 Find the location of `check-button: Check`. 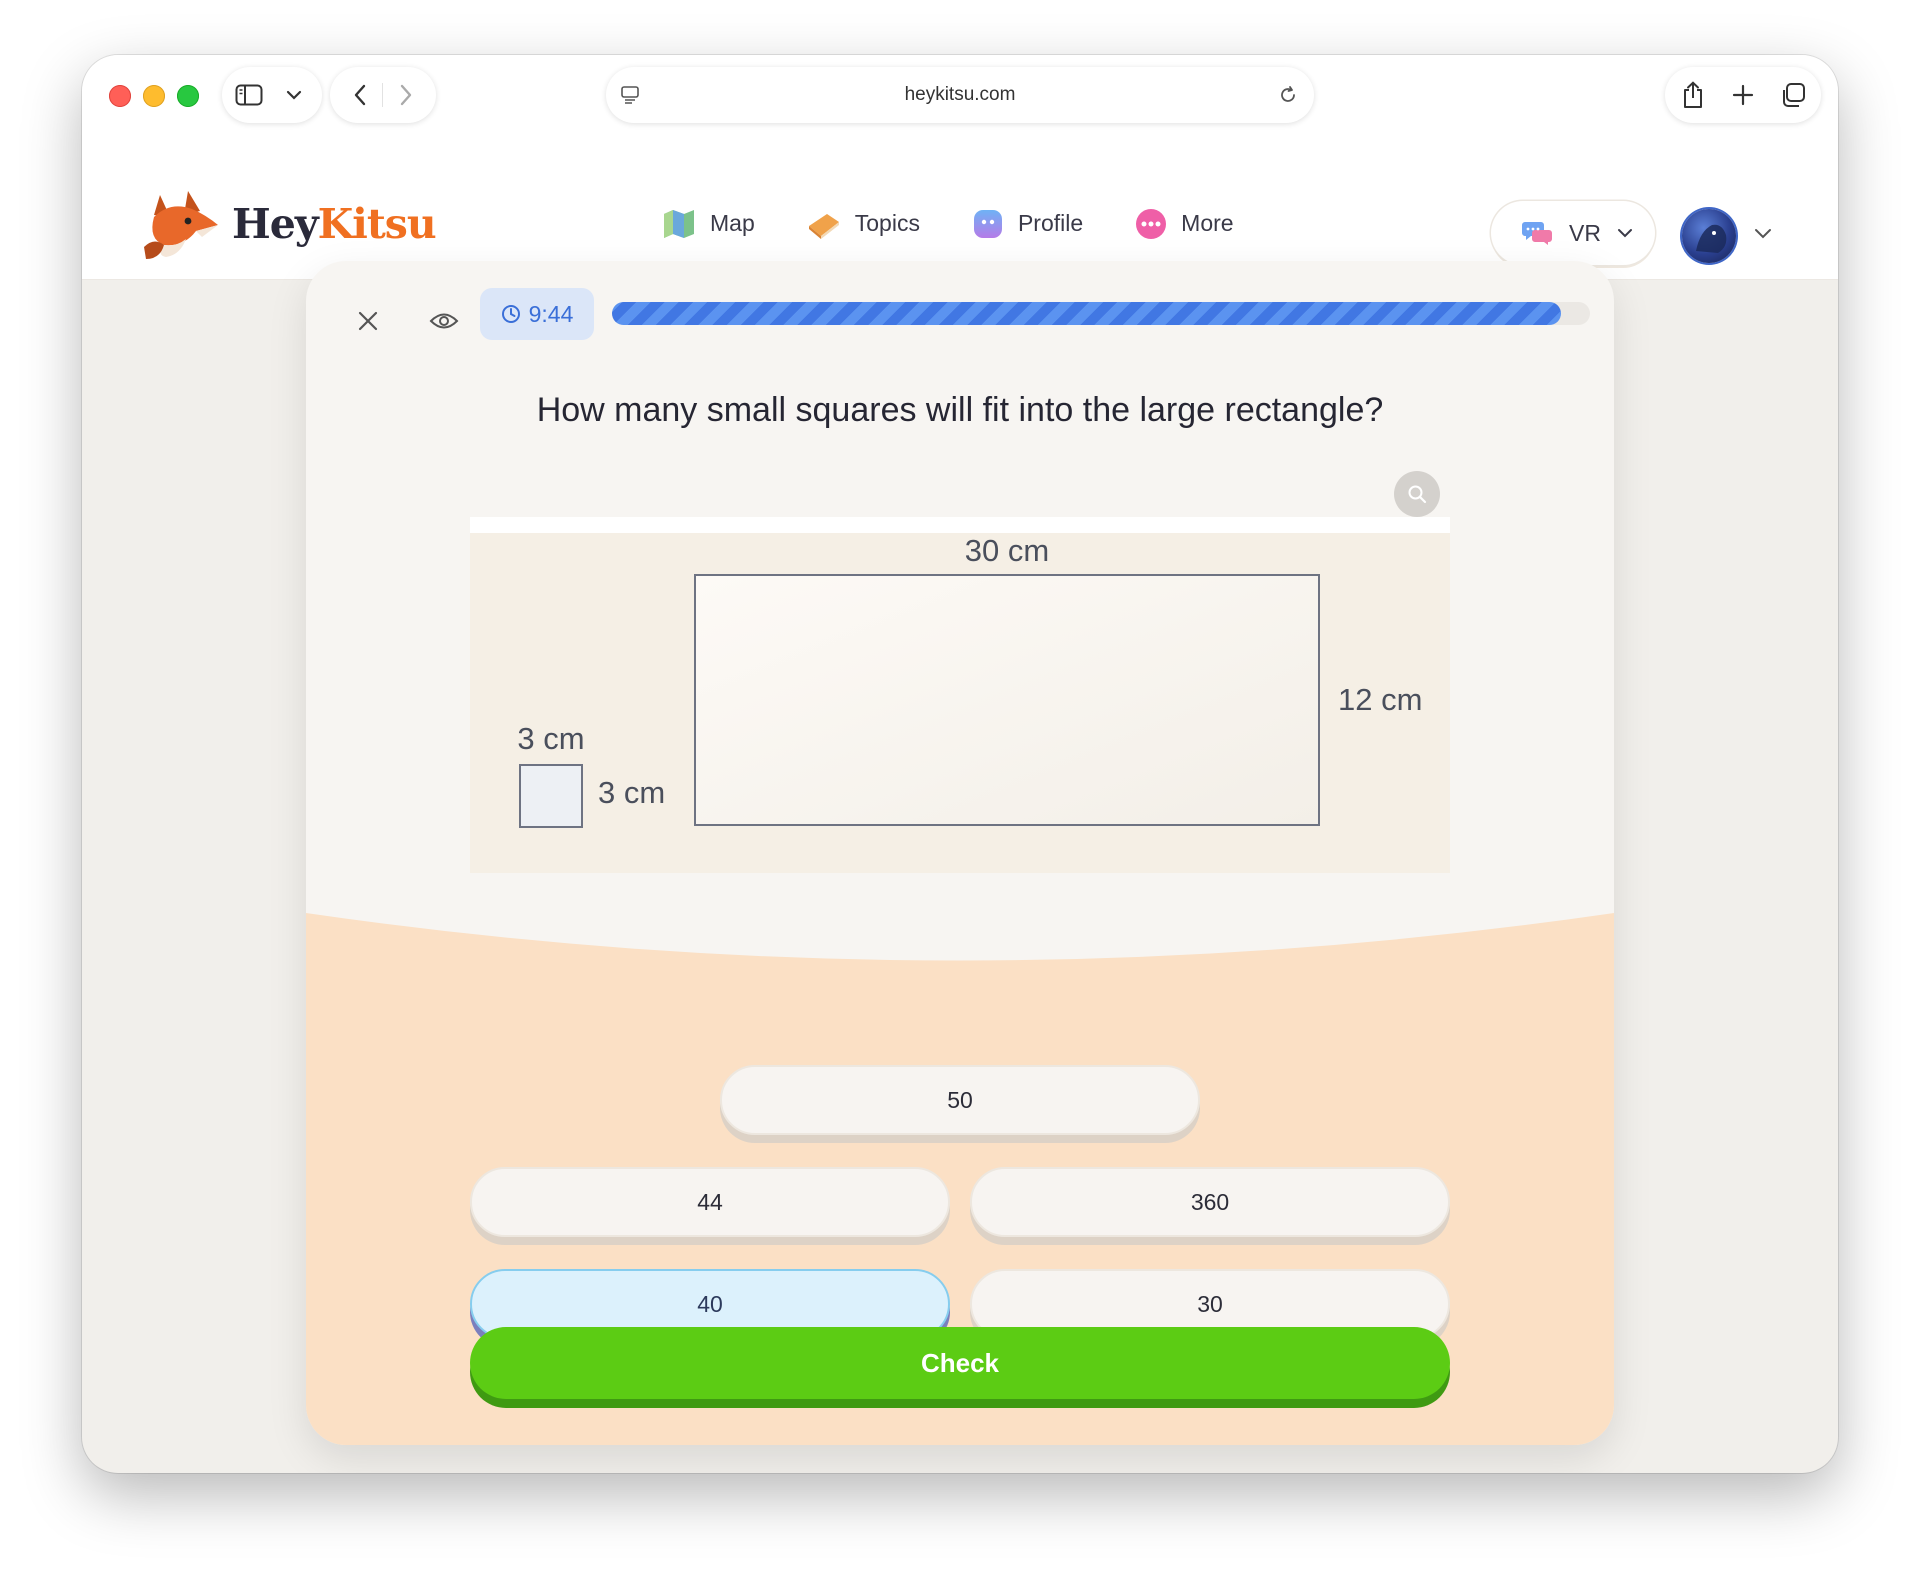

check-button: Check is located at coordinates (960, 1363).